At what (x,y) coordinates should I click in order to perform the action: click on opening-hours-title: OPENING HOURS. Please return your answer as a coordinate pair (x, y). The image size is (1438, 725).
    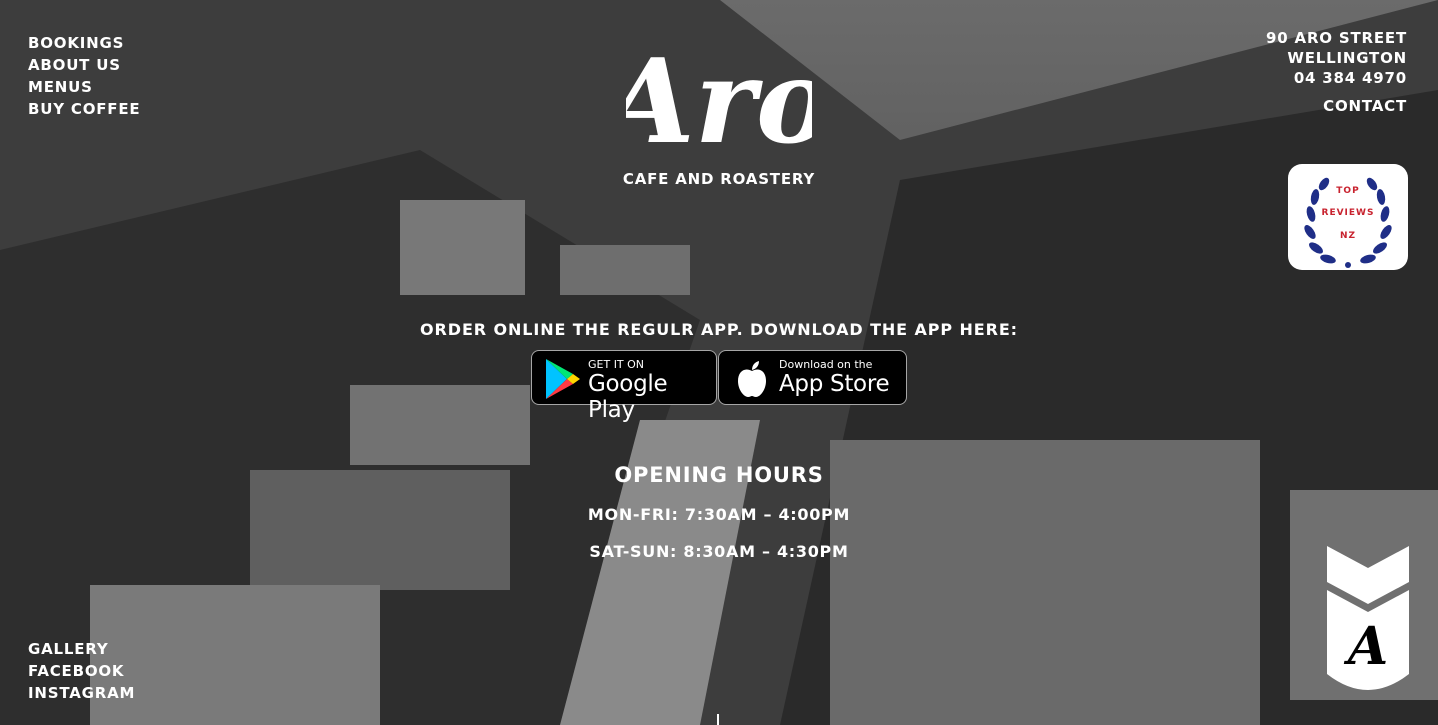
    Looking at the image, I should click on (719, 475).